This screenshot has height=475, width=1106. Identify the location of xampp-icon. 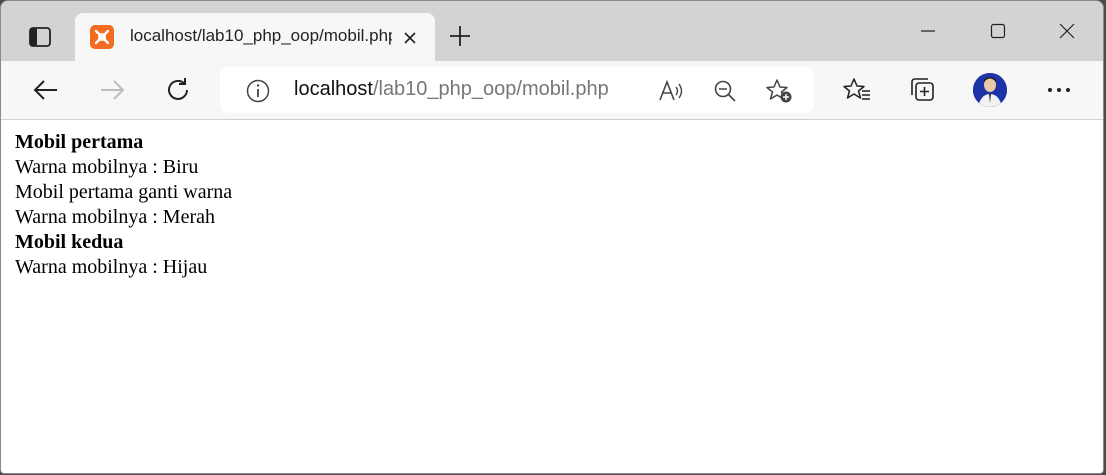
(102, 37).